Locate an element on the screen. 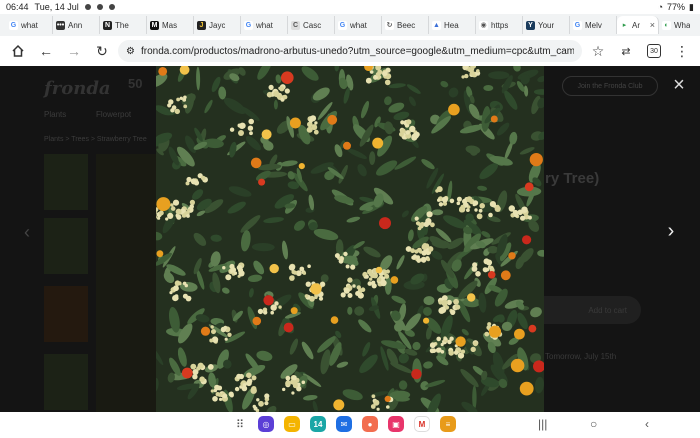 The width and height of the screenshot is (700, 438). browser-tab: ▲ Hea is located at coordinates (452, 25).